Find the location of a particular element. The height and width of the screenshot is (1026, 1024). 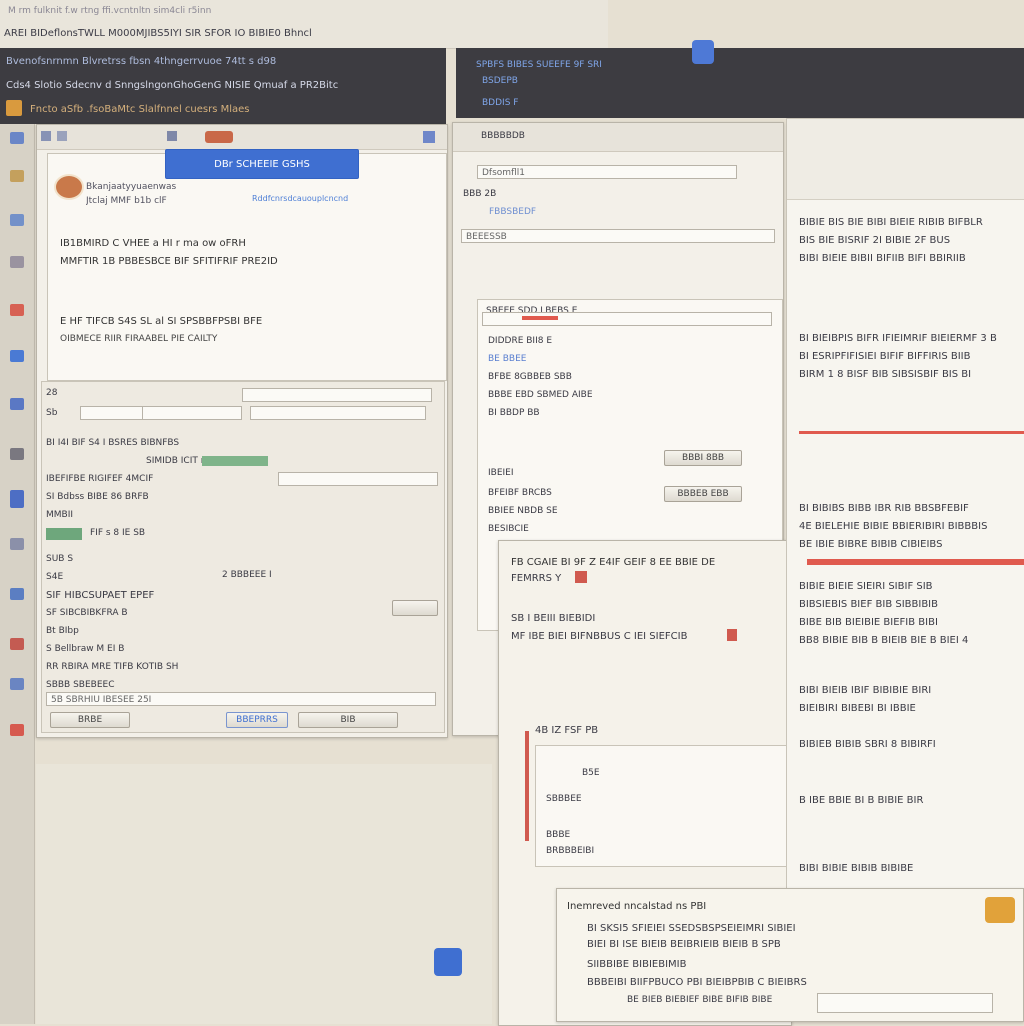

accent-button: BBEPRRS is located at coordinates (257, 720).